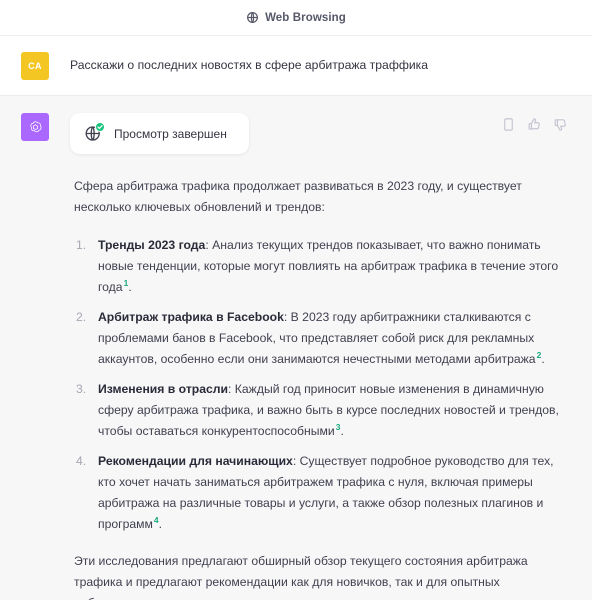 The image size is (592, 600). Describe the element at coordinates (94, 132) in the screenshot. I see `globe-check-icon` at that location.